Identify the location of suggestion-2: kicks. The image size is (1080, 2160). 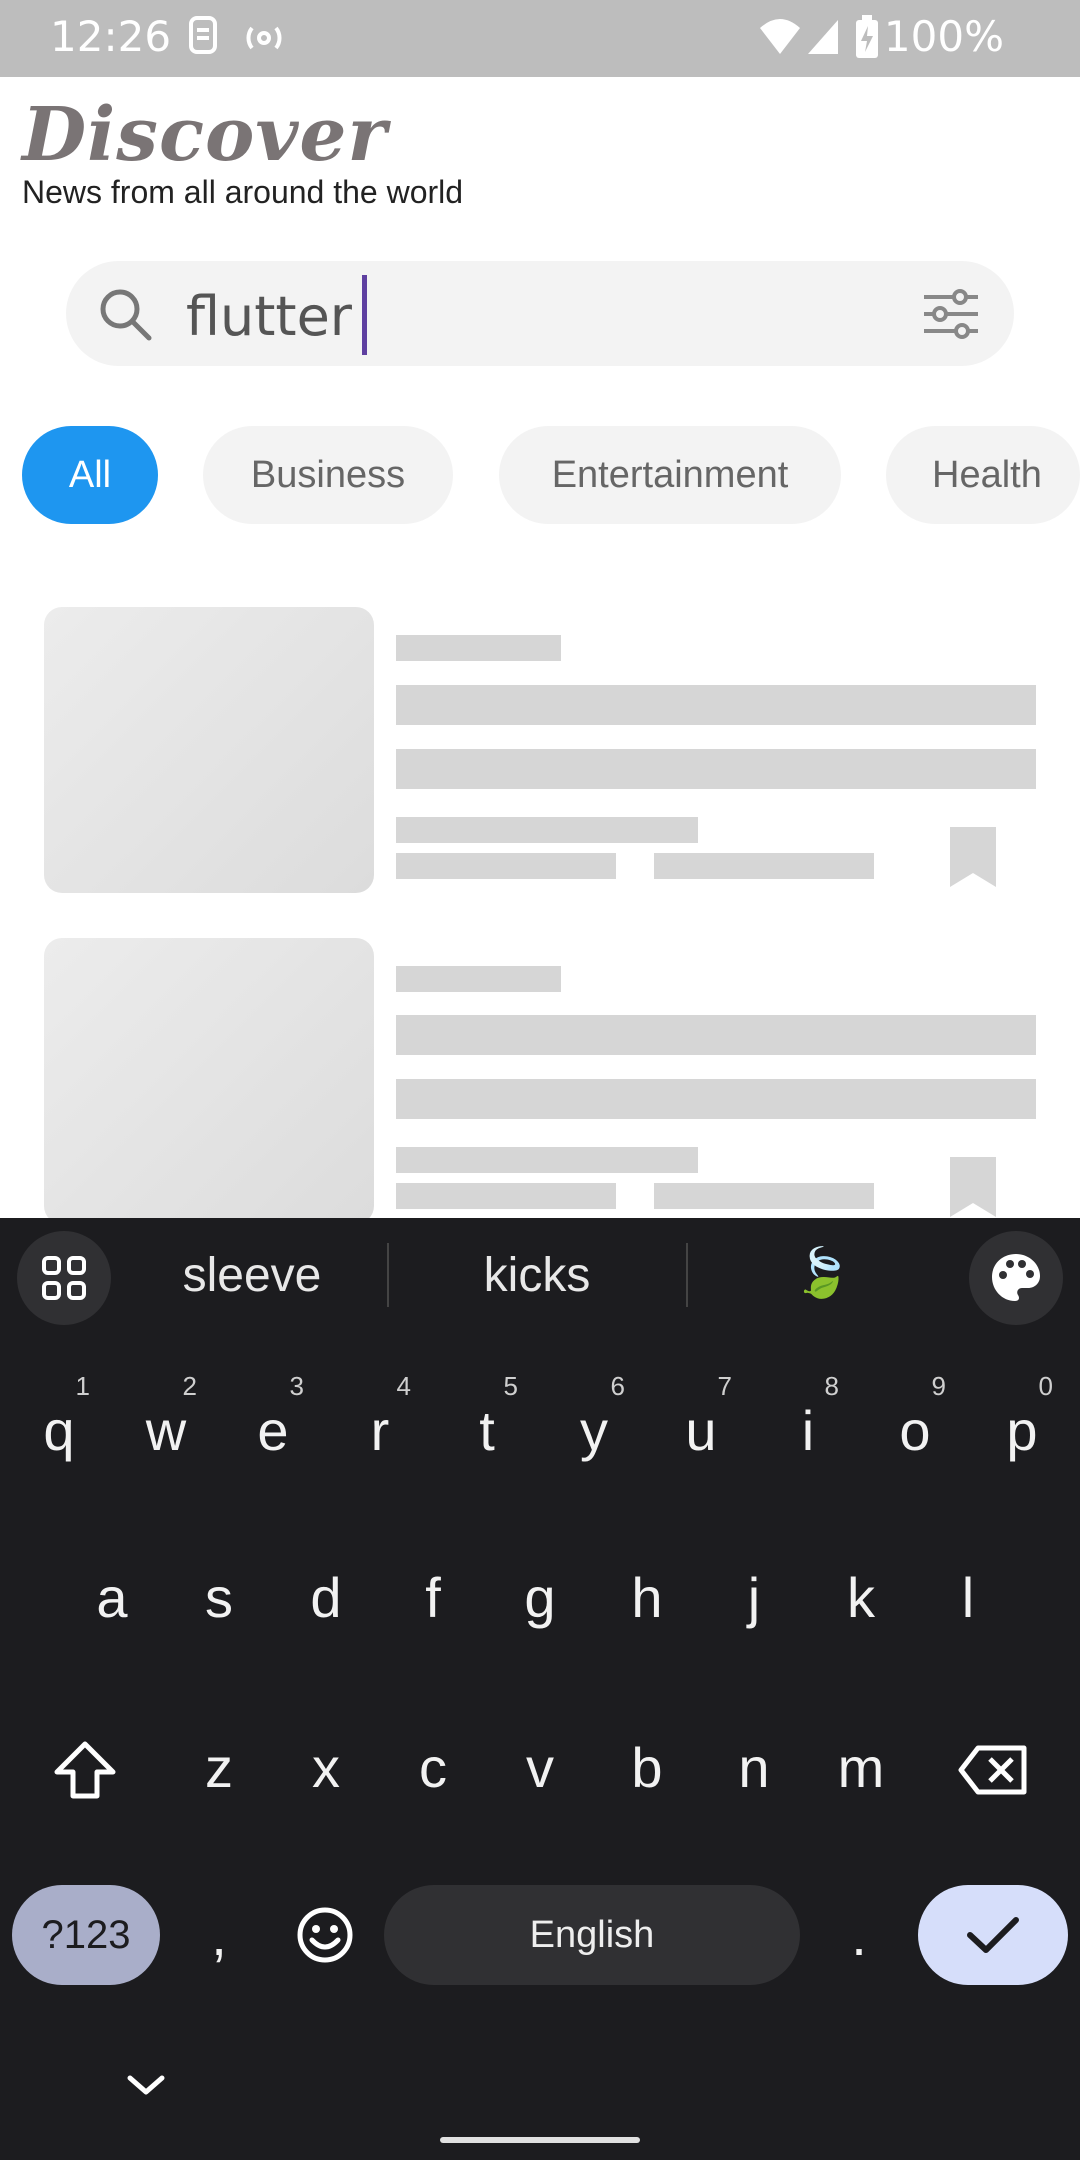
(537, 1275).